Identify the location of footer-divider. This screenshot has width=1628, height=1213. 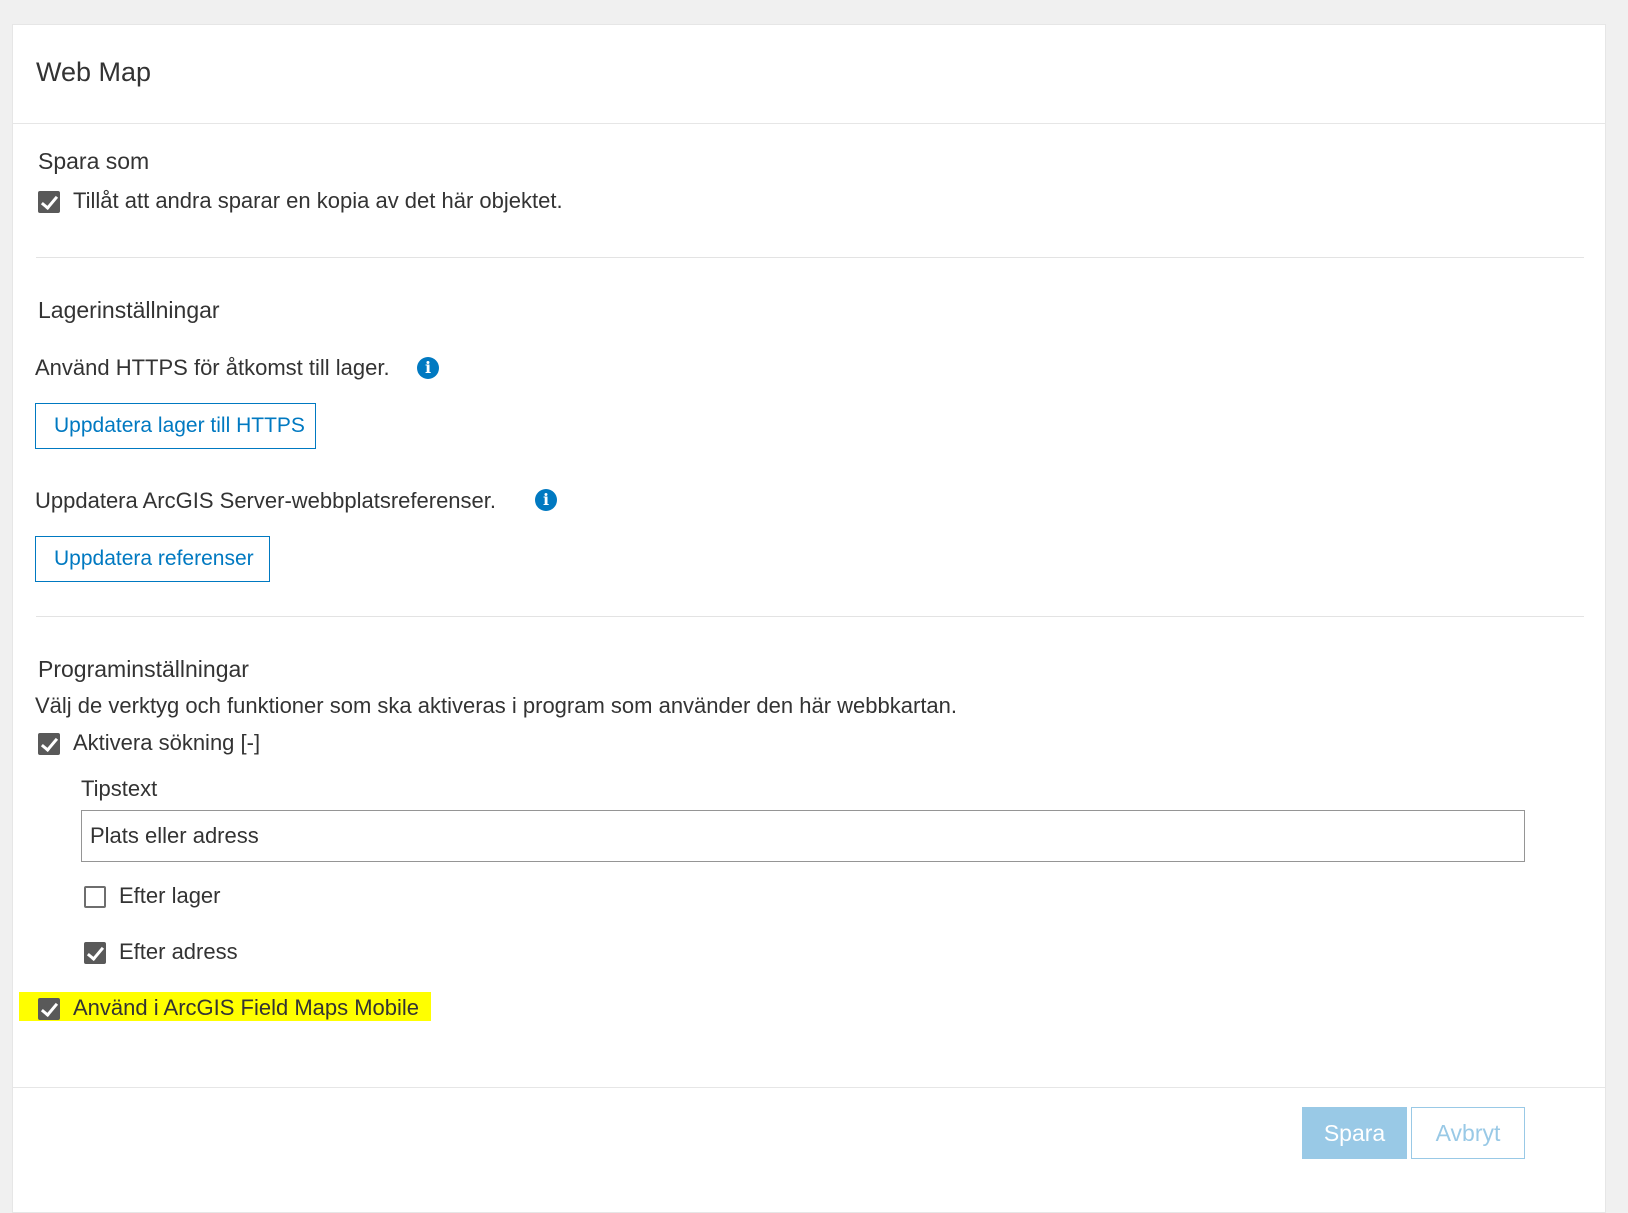
(809, 1087).